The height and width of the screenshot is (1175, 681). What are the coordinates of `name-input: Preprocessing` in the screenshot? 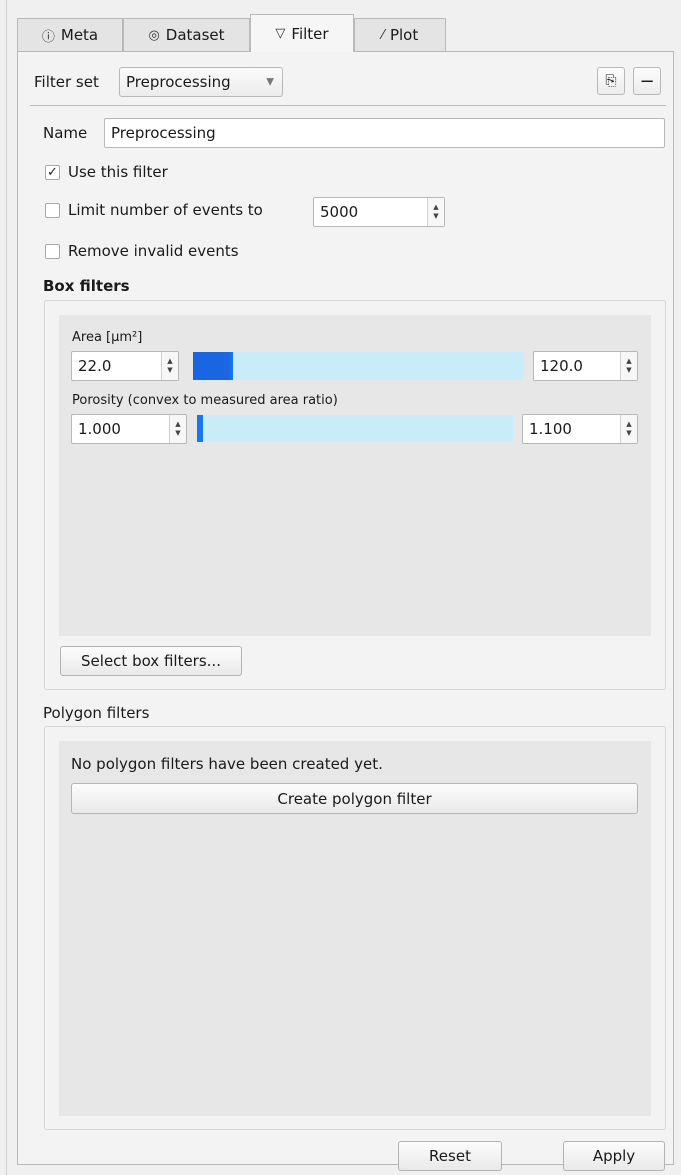 It's located at (384, 133).